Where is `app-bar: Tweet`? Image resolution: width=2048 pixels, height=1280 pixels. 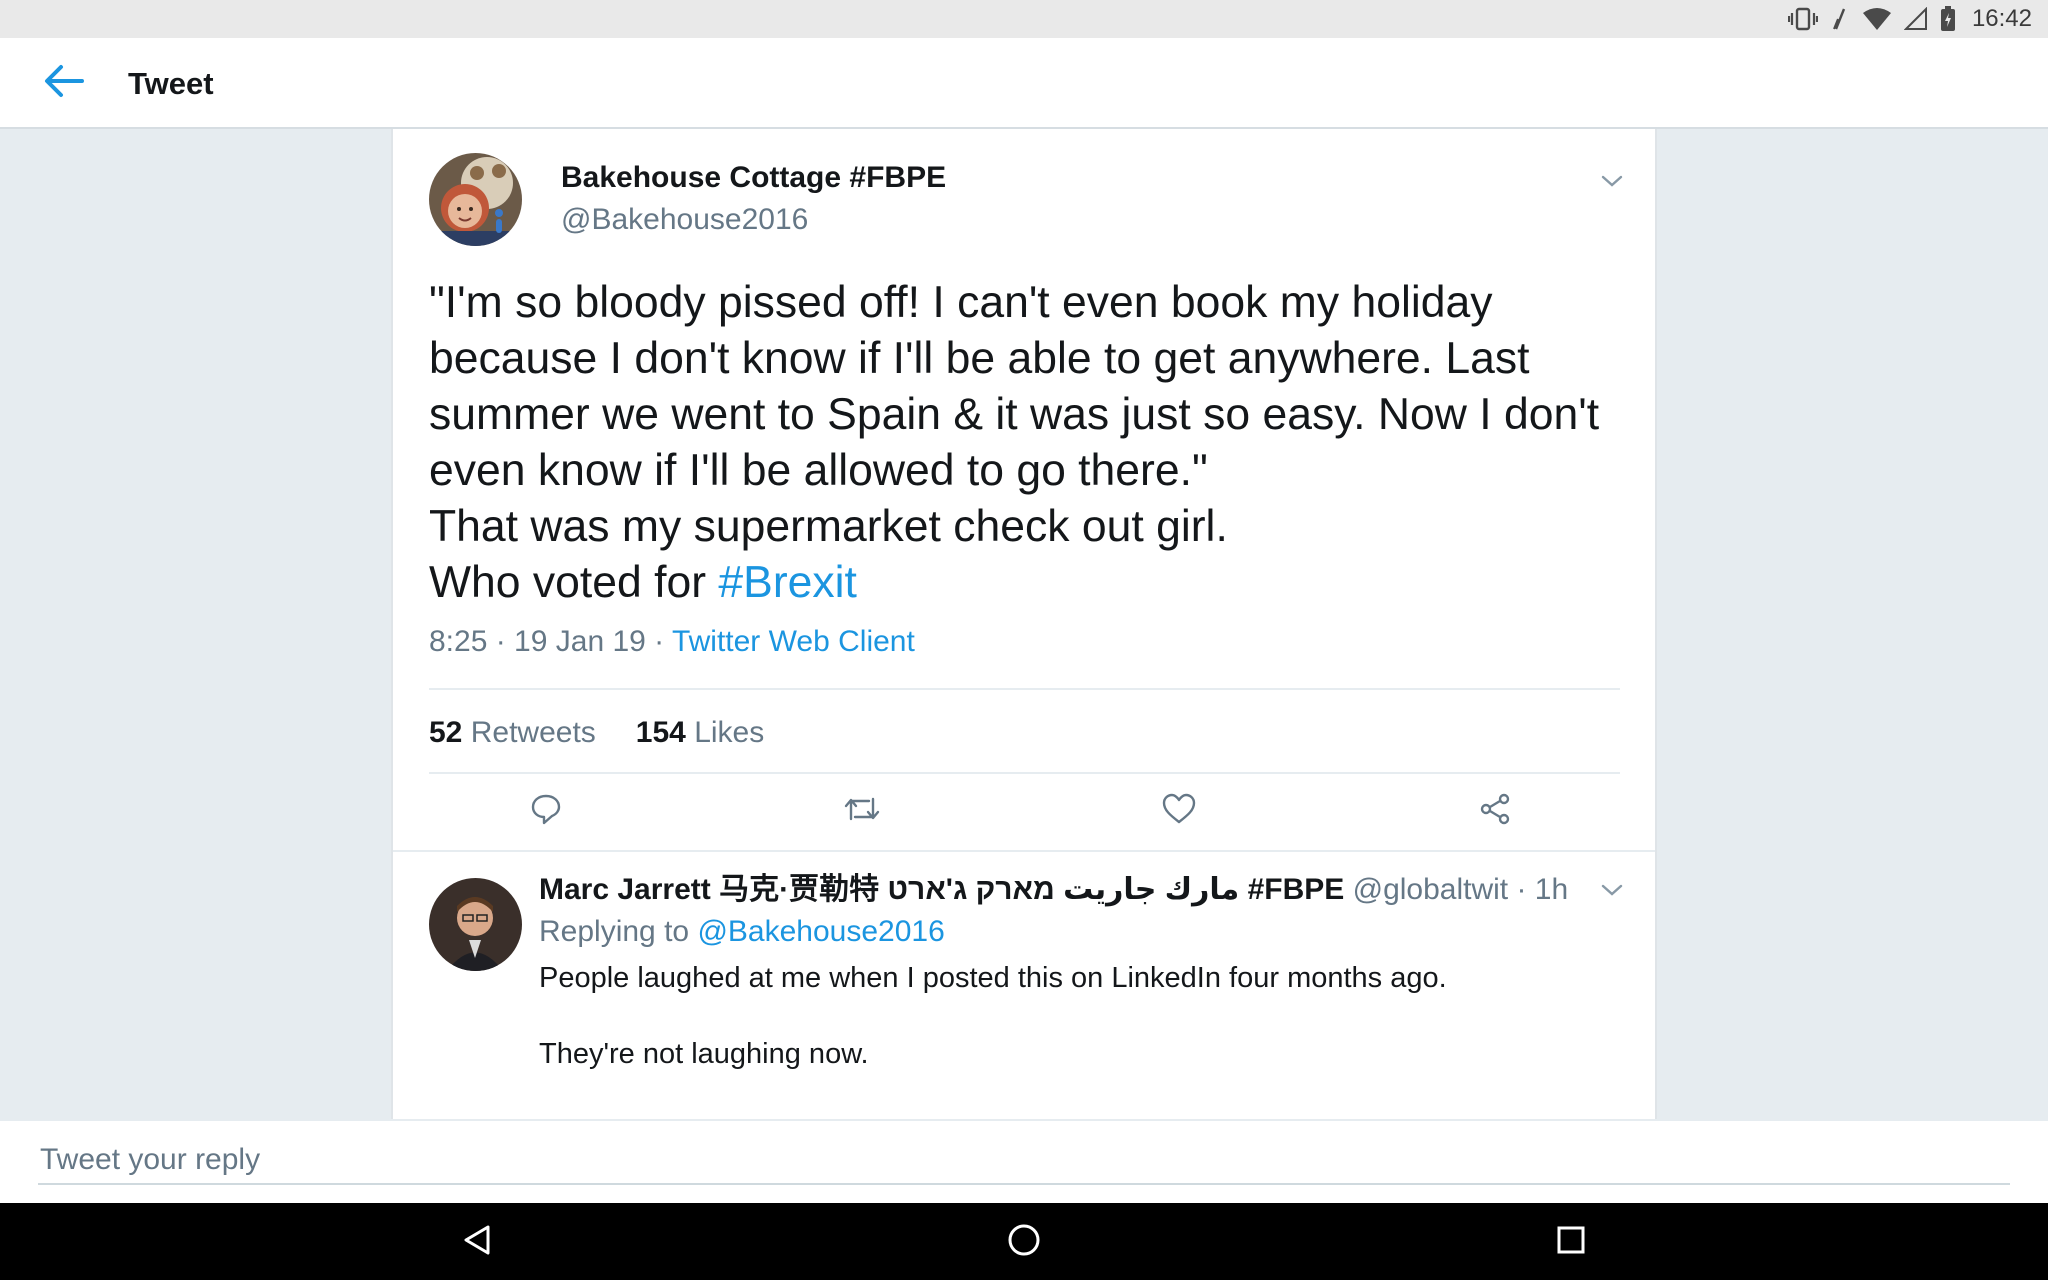 app-bar: Tweet is located at coordinates (1024, 83).